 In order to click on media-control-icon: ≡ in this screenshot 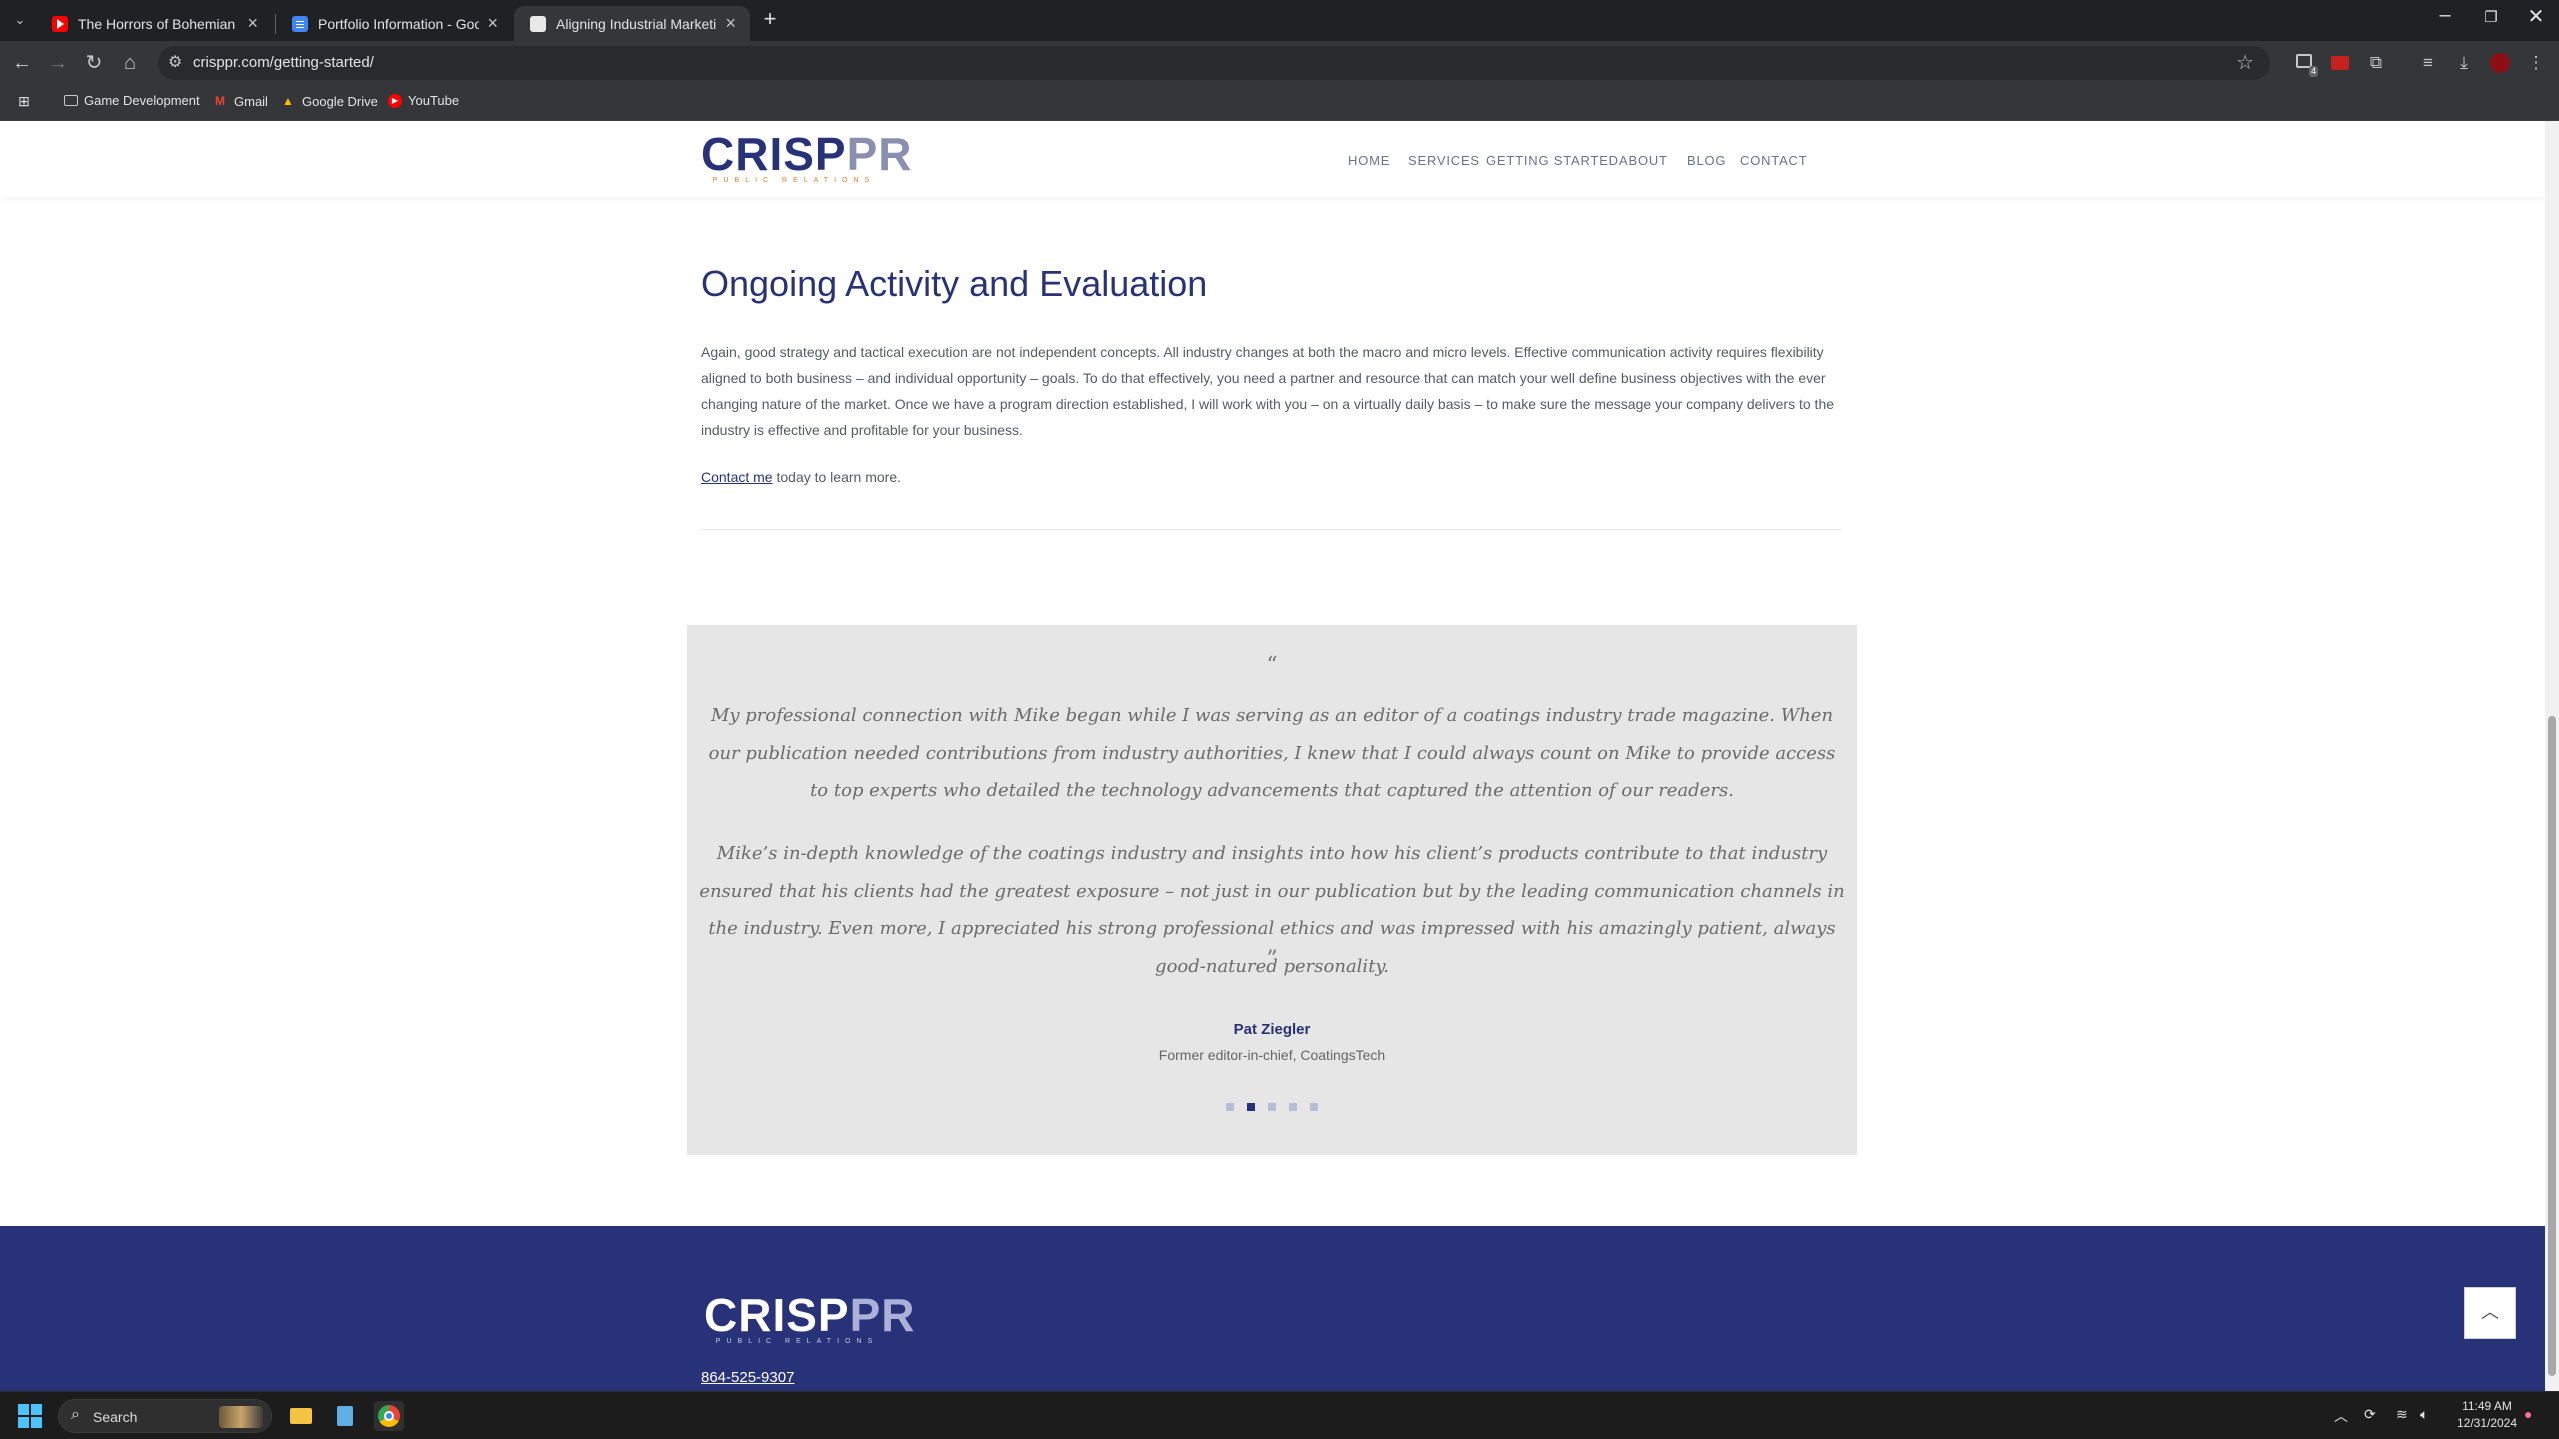, I will do `click(2428, 63)`.